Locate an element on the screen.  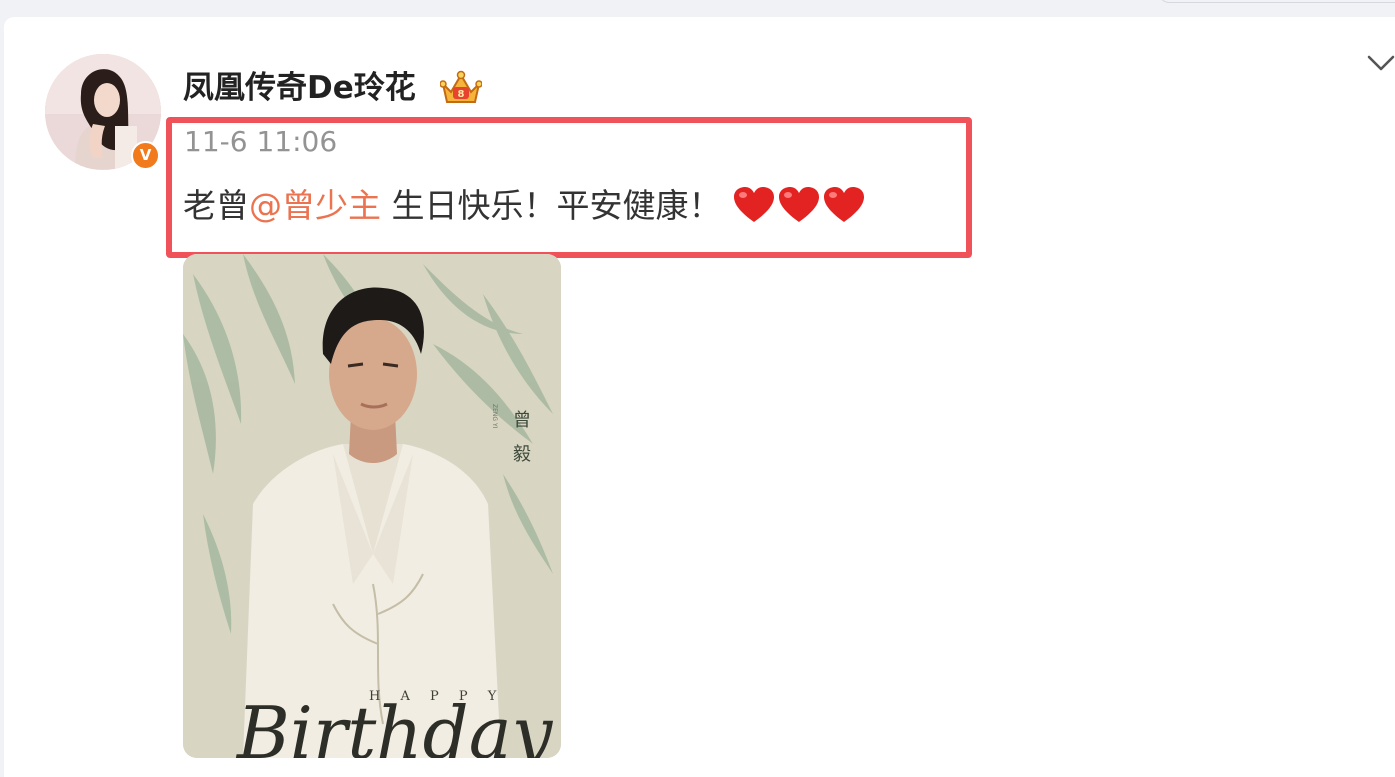
post-content: 老曾@曾少主 生日快乐！平安健康！ is located at coordinates (452, 206).